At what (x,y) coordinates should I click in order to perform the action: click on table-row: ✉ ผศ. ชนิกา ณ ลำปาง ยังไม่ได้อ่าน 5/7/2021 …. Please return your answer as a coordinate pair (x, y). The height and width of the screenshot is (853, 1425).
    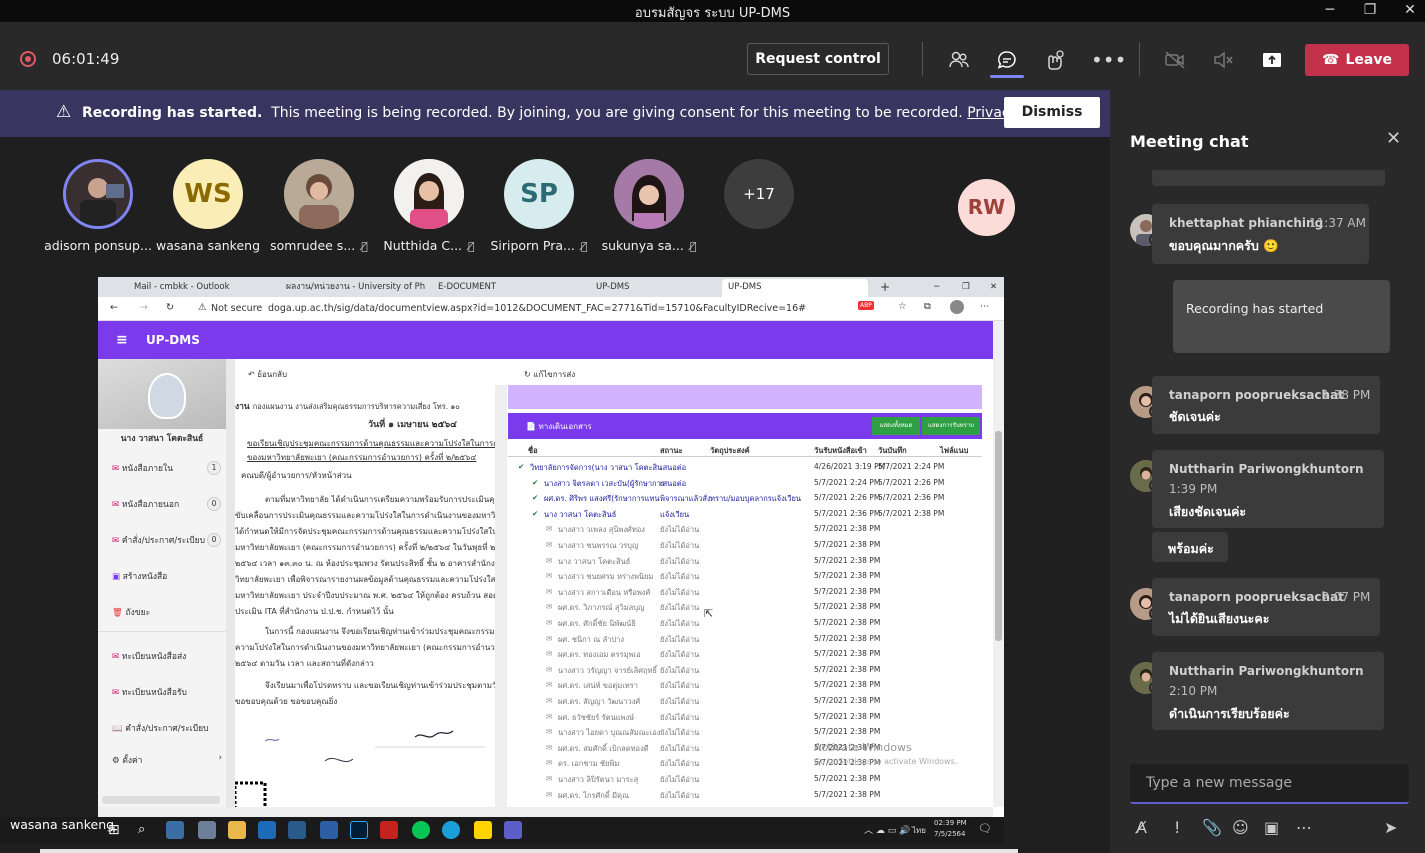
    Looking at the image, I should click on (745, 639).